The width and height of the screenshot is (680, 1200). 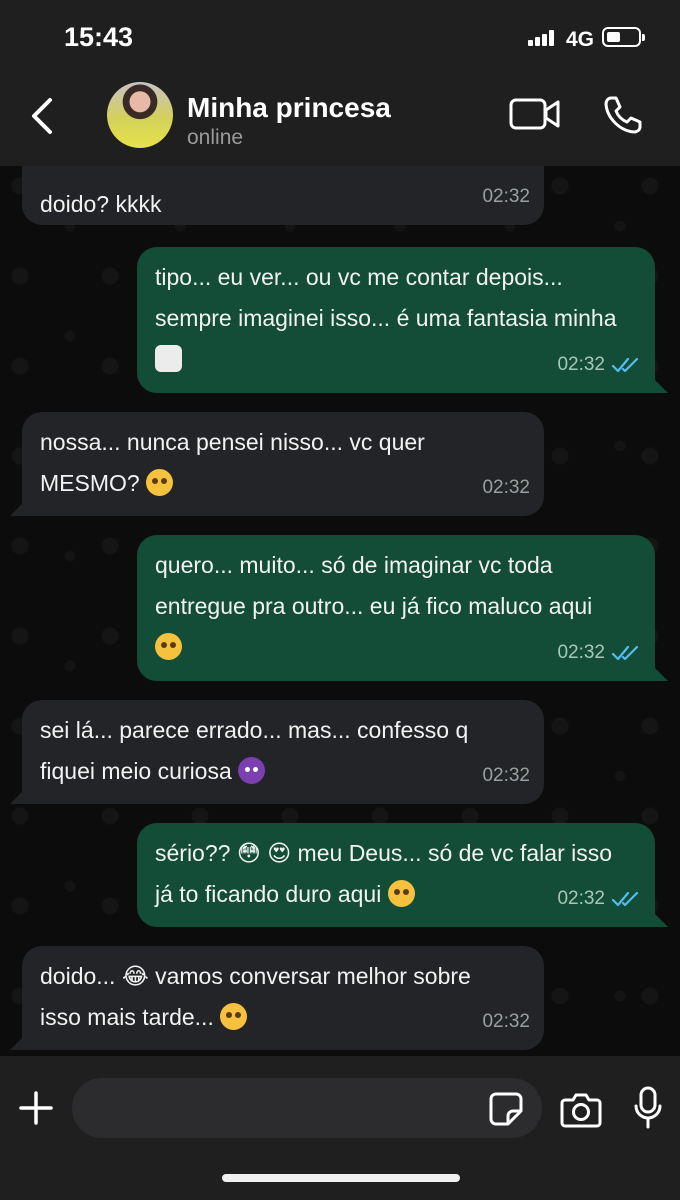 What do you see at coordinates (340, 39) in the screenshot?
I see `status-bar: 15:43 4G` at bounding box center [340, 39].